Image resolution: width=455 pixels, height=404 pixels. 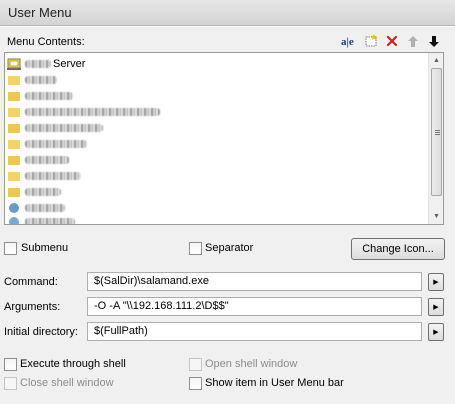 I want to click on initial-directory-field: $(FullPath), so click(x=254, y=331).